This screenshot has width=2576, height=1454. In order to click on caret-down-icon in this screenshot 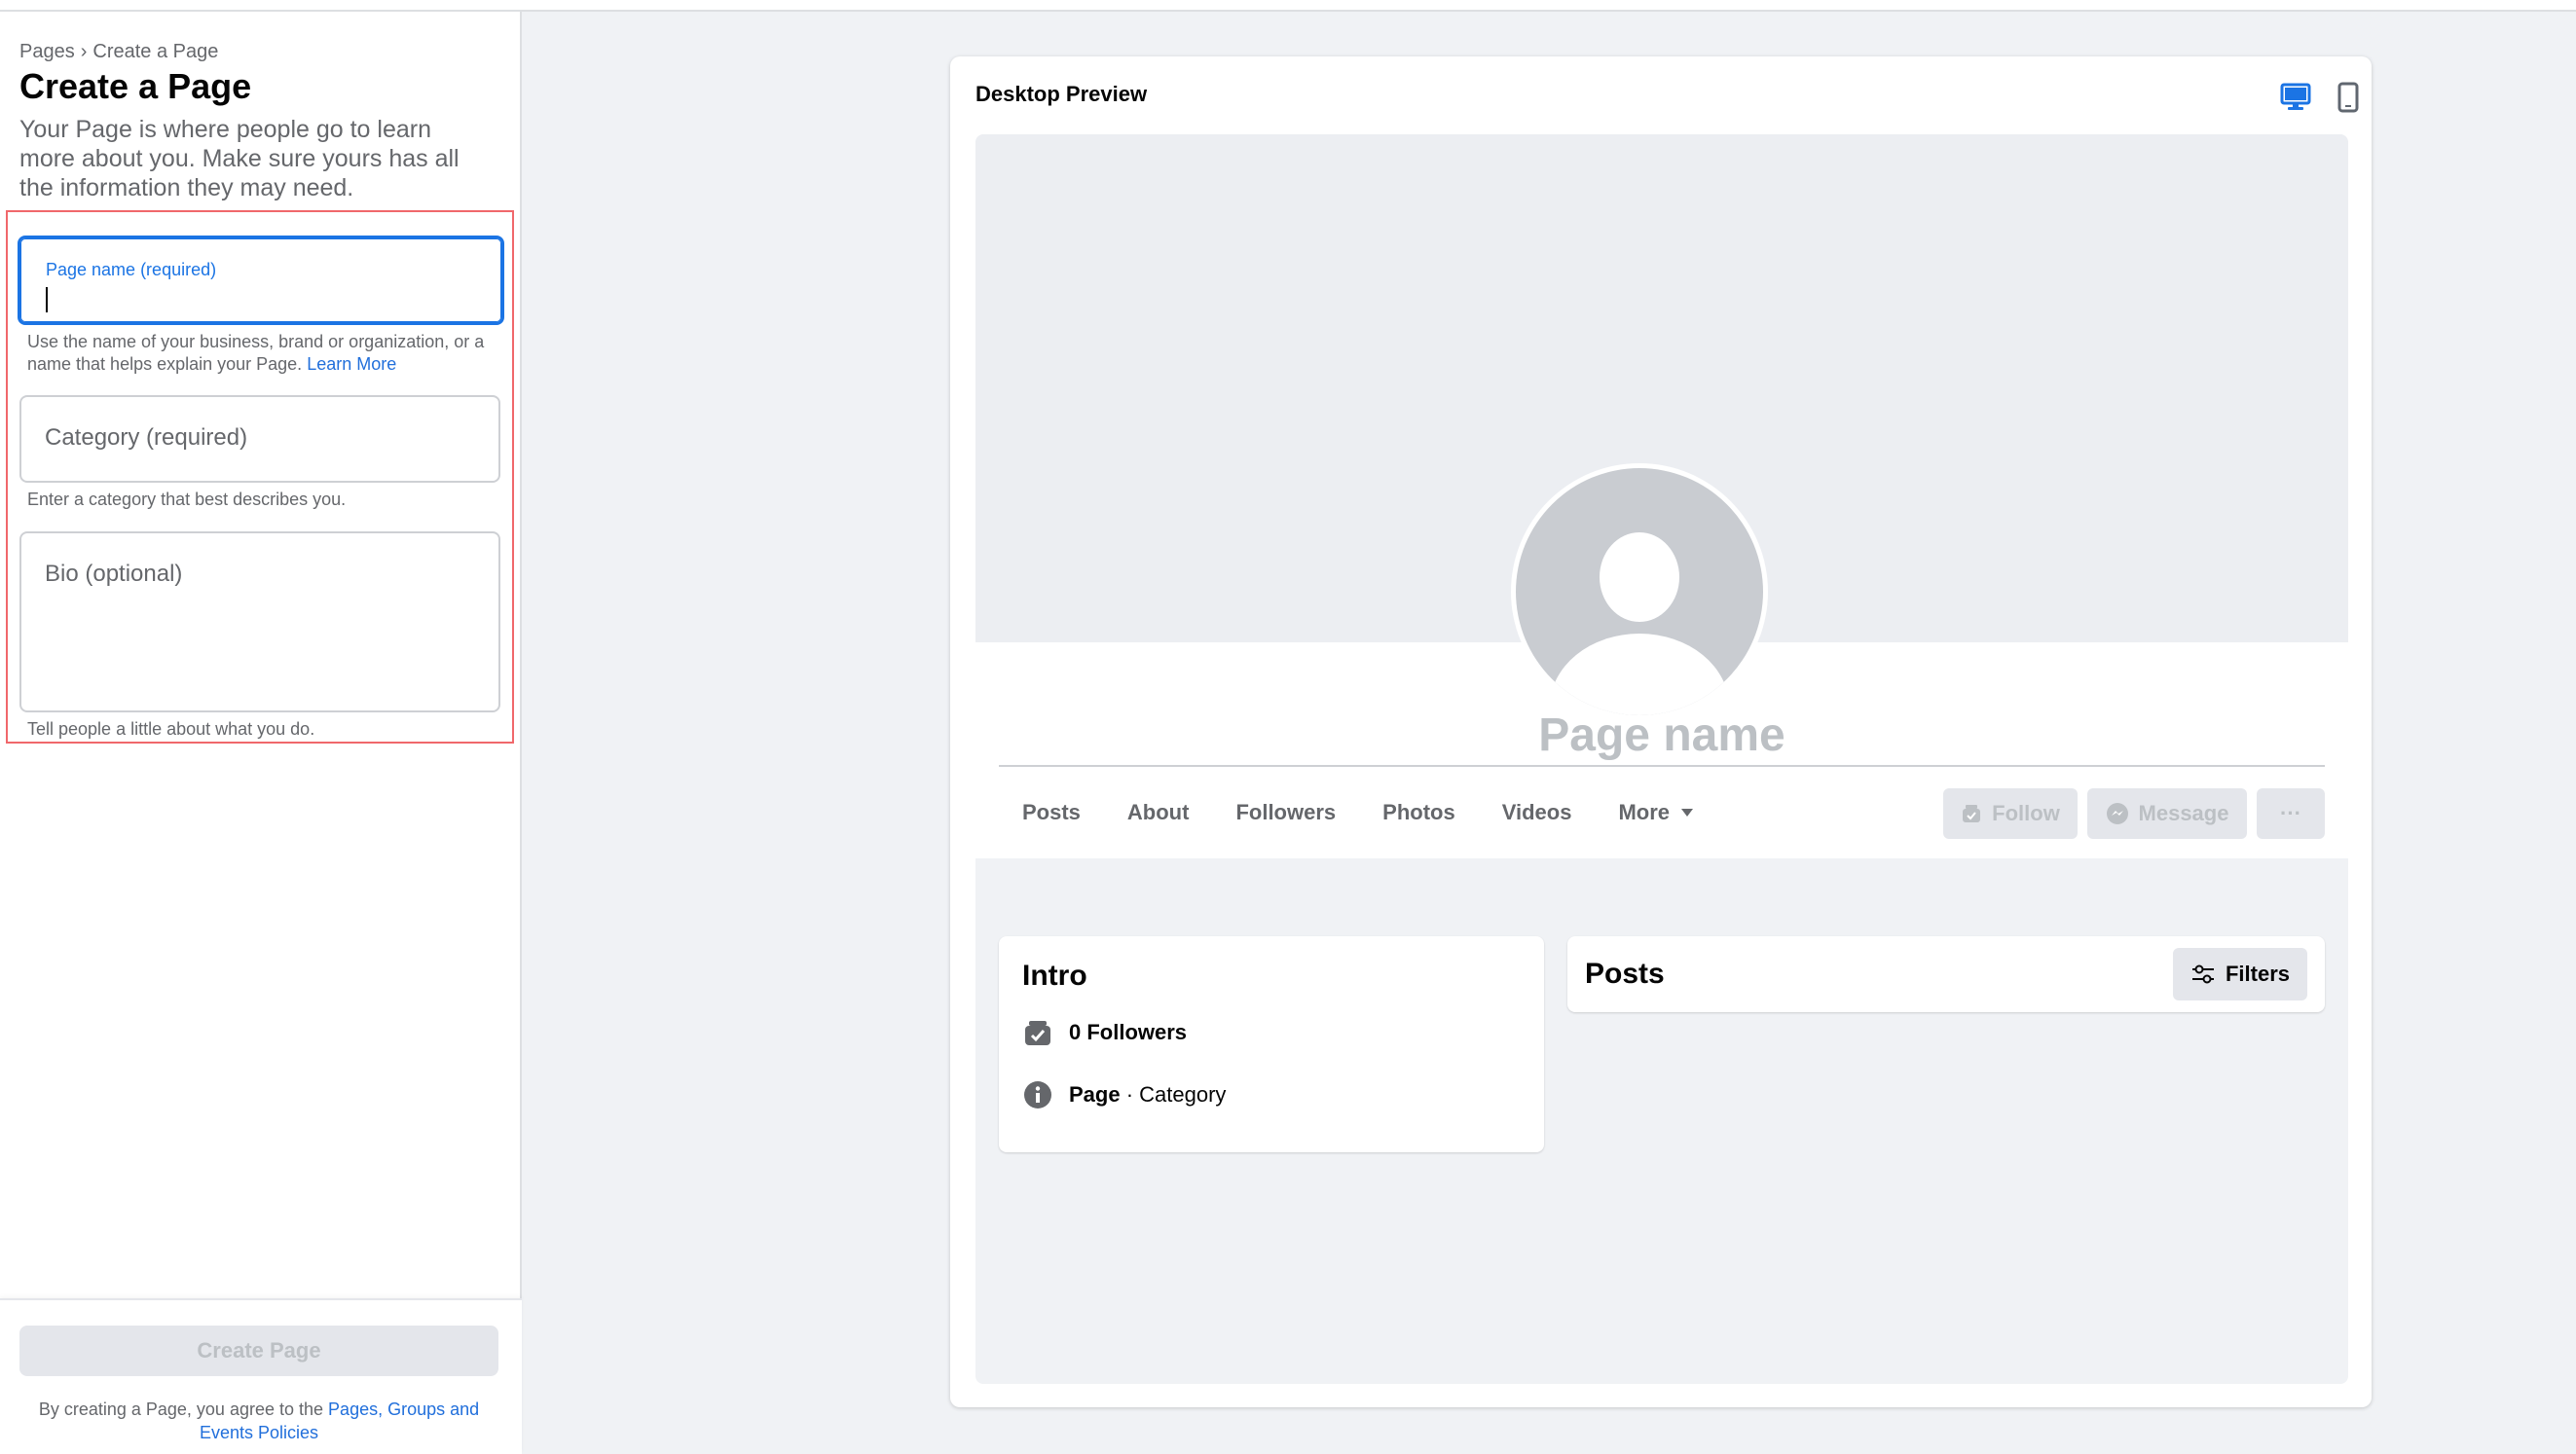, I will do `click(1687, 813)`.